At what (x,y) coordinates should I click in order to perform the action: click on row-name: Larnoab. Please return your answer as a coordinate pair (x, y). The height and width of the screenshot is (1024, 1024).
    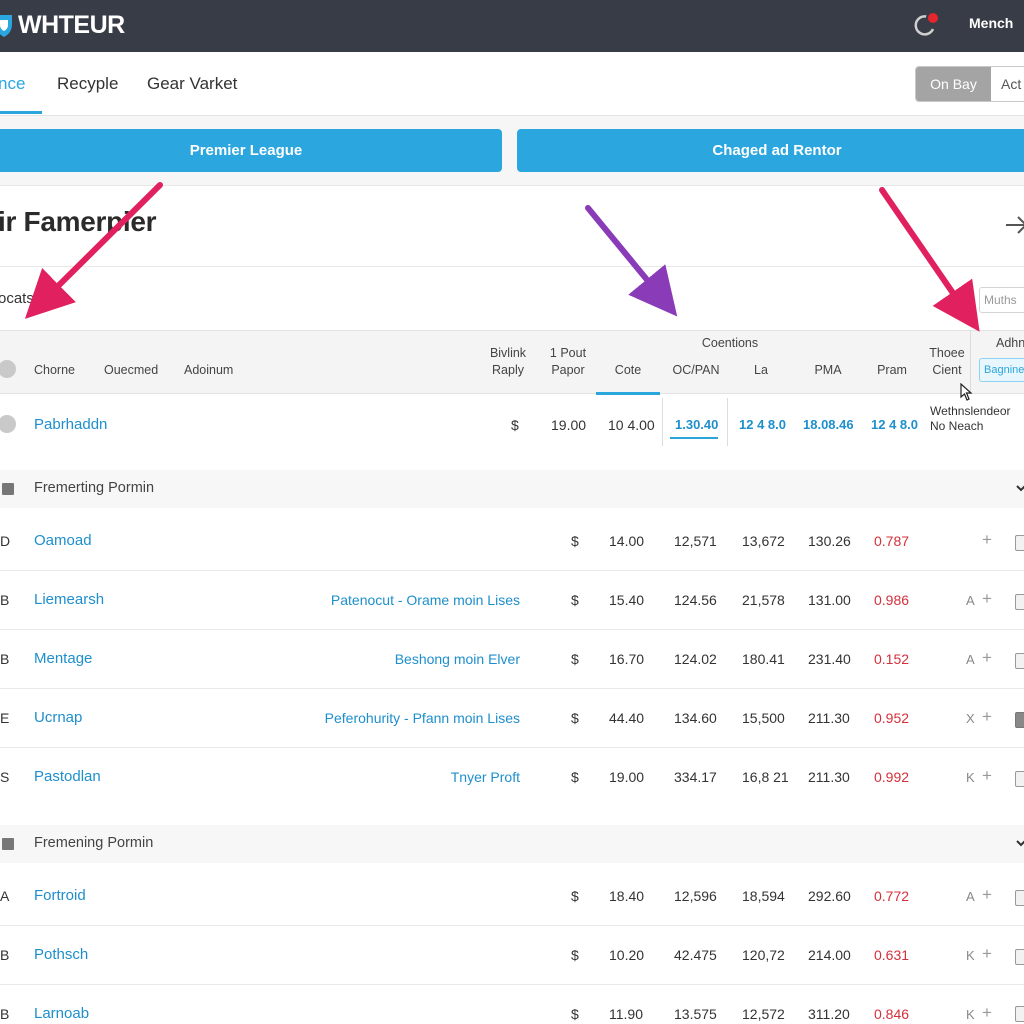
    Looking at the image, I should click on (61, 1013).